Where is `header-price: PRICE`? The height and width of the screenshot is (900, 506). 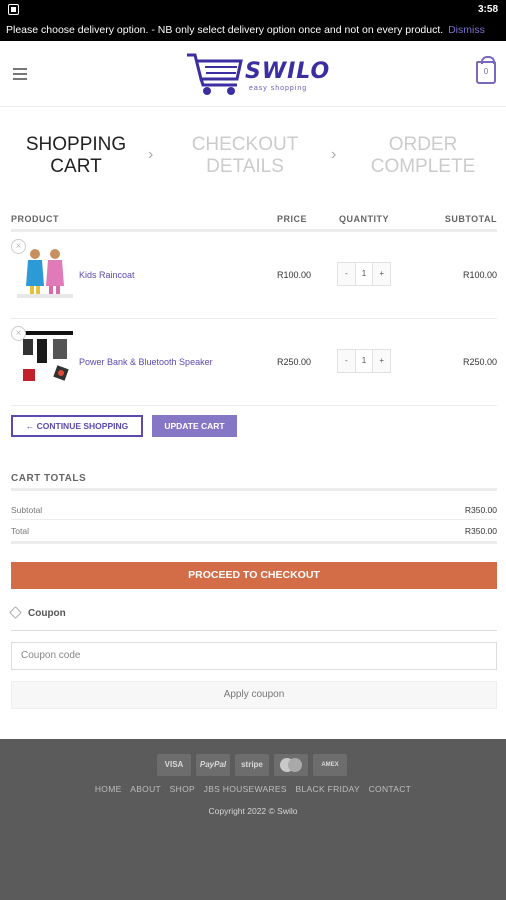
header-price: PRICE is located at coordinates (292, 219).